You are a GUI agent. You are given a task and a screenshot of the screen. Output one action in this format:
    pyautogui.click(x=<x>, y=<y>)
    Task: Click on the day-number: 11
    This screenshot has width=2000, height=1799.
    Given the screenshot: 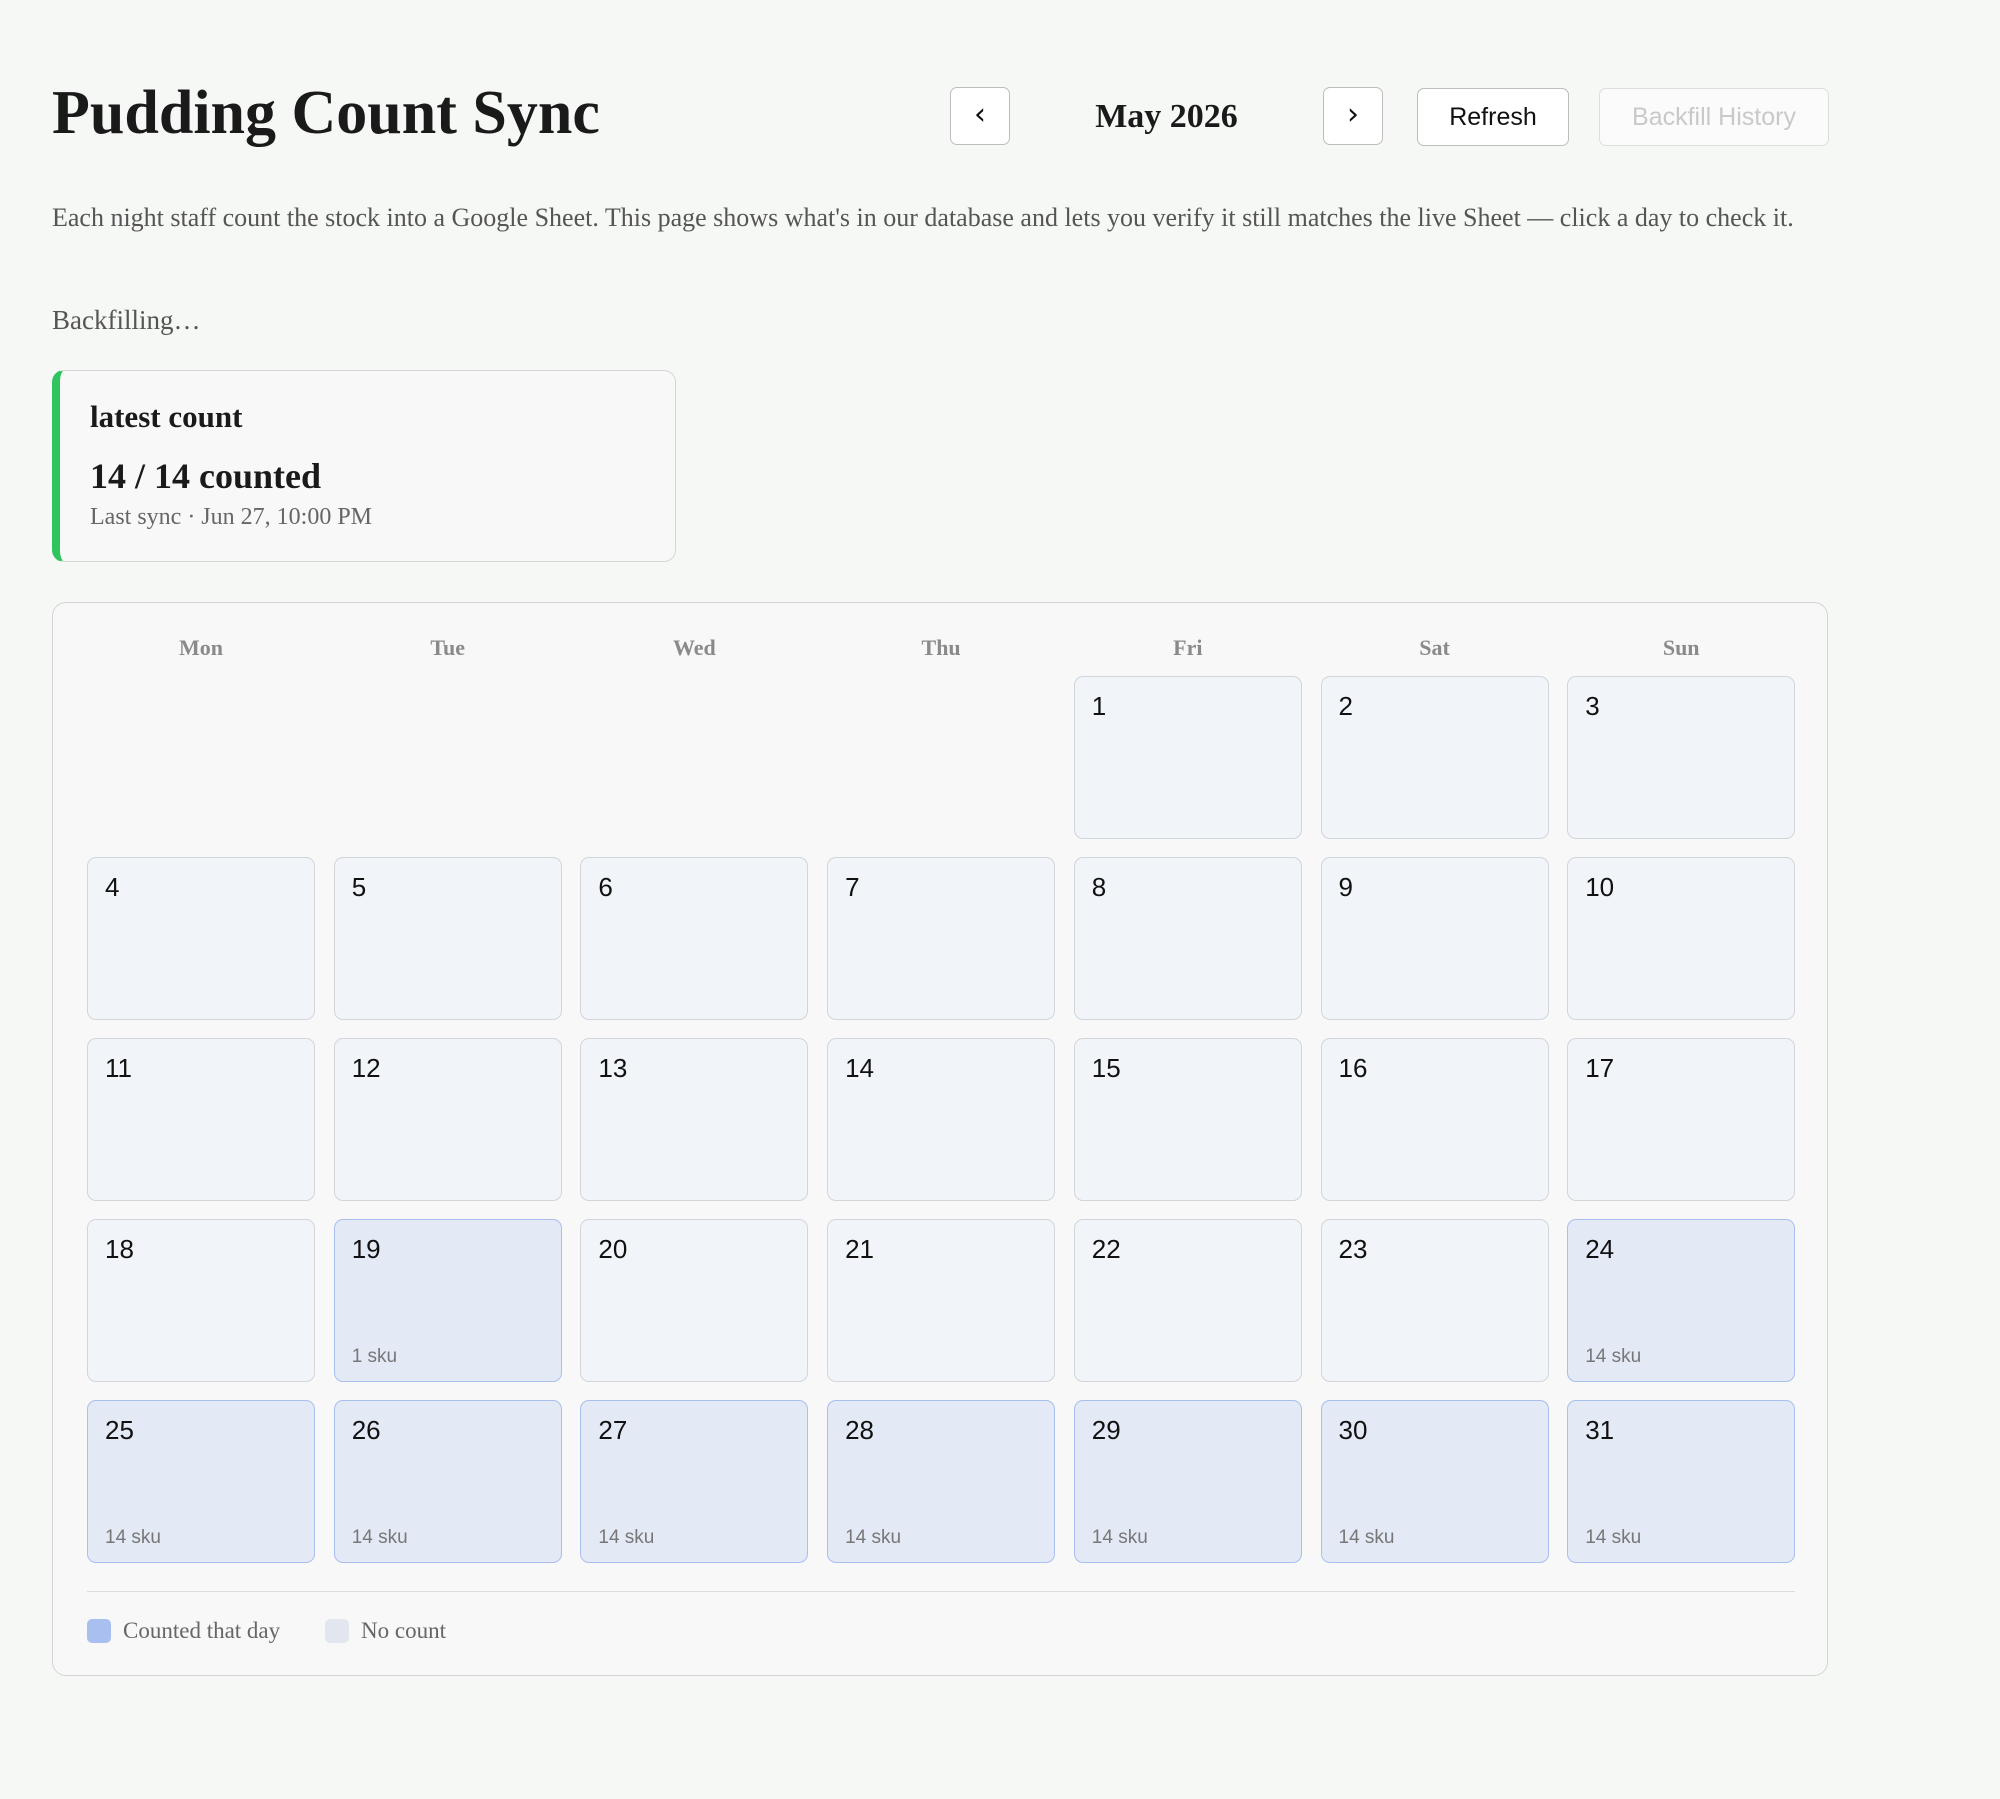 What is the action you would take?
    pyautogui.click(x=118, y=1068)
    